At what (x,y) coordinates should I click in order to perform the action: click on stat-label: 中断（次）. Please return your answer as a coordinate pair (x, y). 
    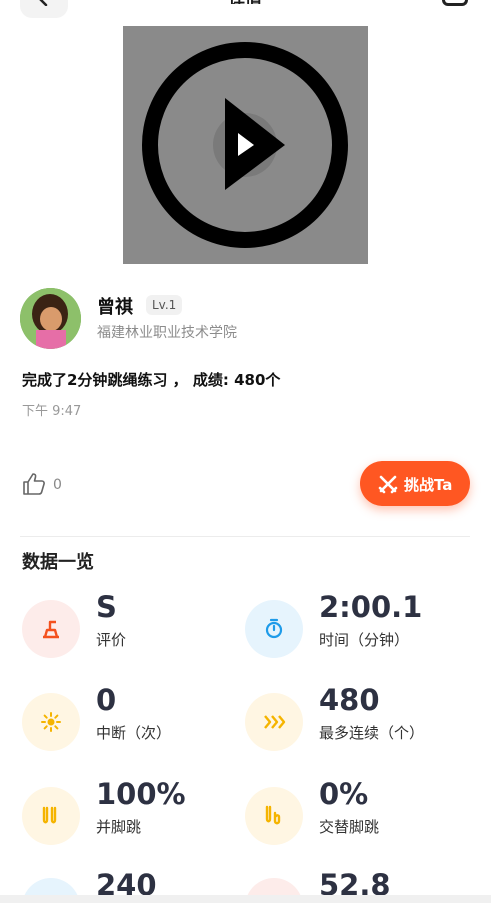
    Looking at the image, I should click on (134, 733).